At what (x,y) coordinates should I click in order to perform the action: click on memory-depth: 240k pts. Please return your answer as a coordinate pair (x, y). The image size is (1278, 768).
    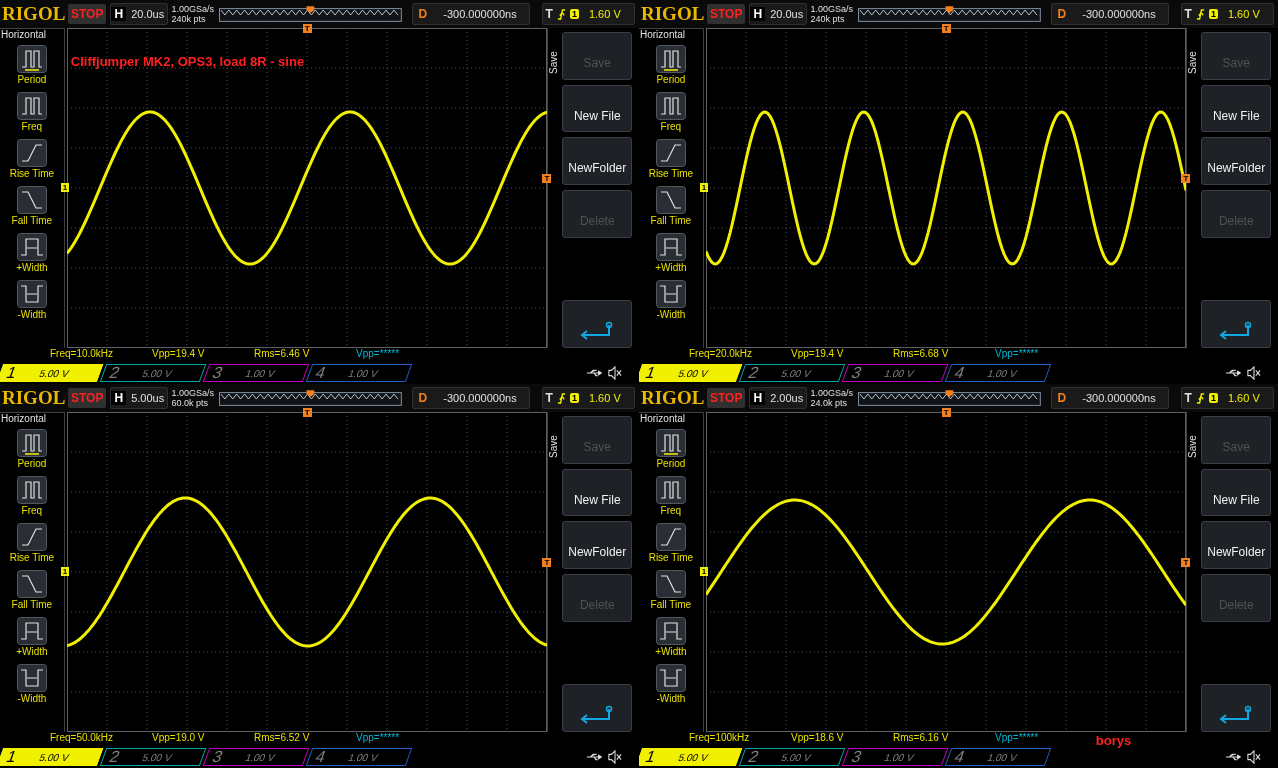
    Looking at the image, I should click on (828, 19).